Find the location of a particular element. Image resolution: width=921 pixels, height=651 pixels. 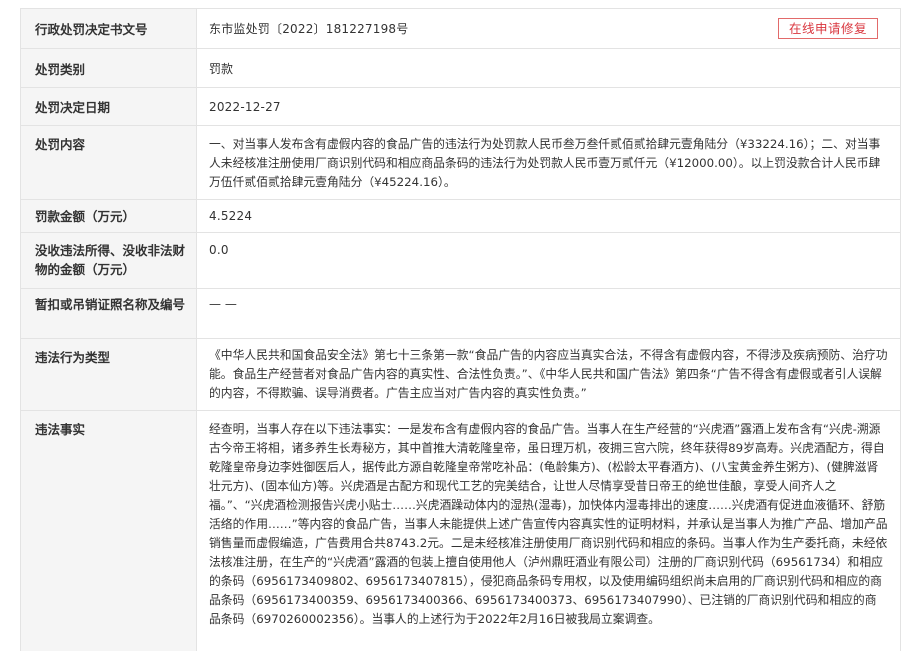

row-license-revocation: 暂扣或吊销证照名称及编号 — — is located at coordinates (460, 314).